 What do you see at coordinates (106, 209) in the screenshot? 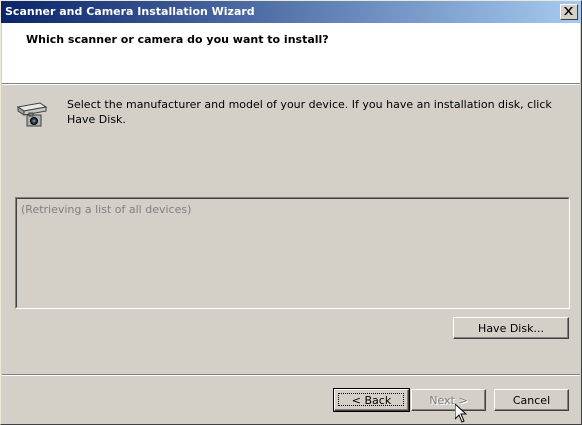
I see `device-list-status: (Retrieving a list of all devices)` at bounding box center [106, 209].